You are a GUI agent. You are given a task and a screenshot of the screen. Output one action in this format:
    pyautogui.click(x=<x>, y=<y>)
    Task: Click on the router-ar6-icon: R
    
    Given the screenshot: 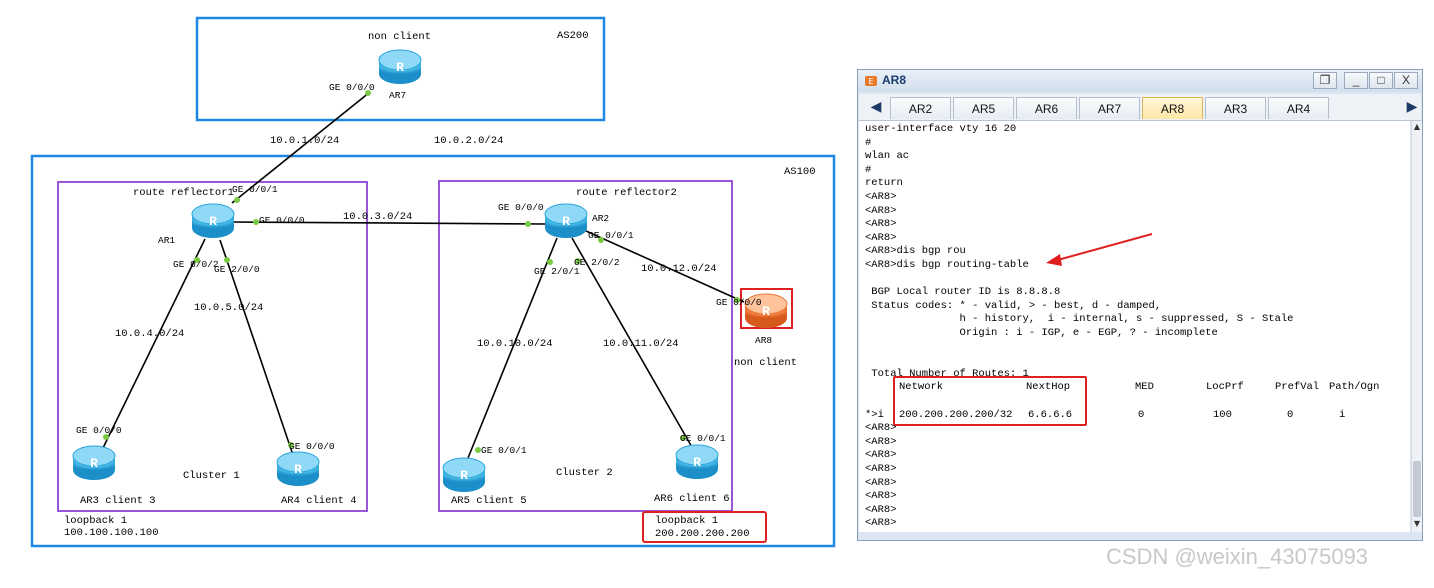 What is the action you would take?
    pyautogui.click(x=697, y=461)
    